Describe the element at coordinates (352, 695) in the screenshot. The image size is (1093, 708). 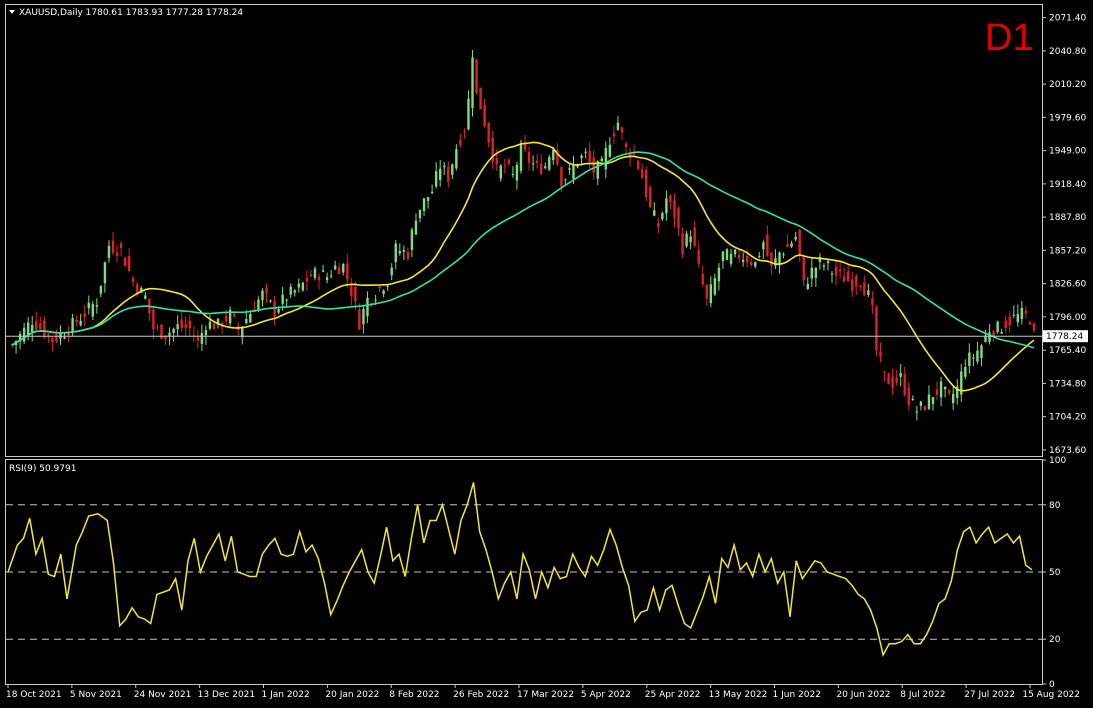
I see `time-tick-label: 20 Jan 2022` at that location.